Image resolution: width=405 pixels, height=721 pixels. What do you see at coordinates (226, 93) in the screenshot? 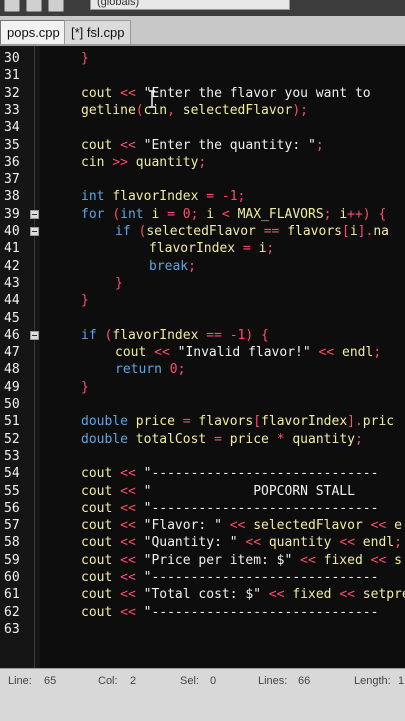
I see `code-text: cout << "Enter the flavor you want to` at bounding box center [226, 93].